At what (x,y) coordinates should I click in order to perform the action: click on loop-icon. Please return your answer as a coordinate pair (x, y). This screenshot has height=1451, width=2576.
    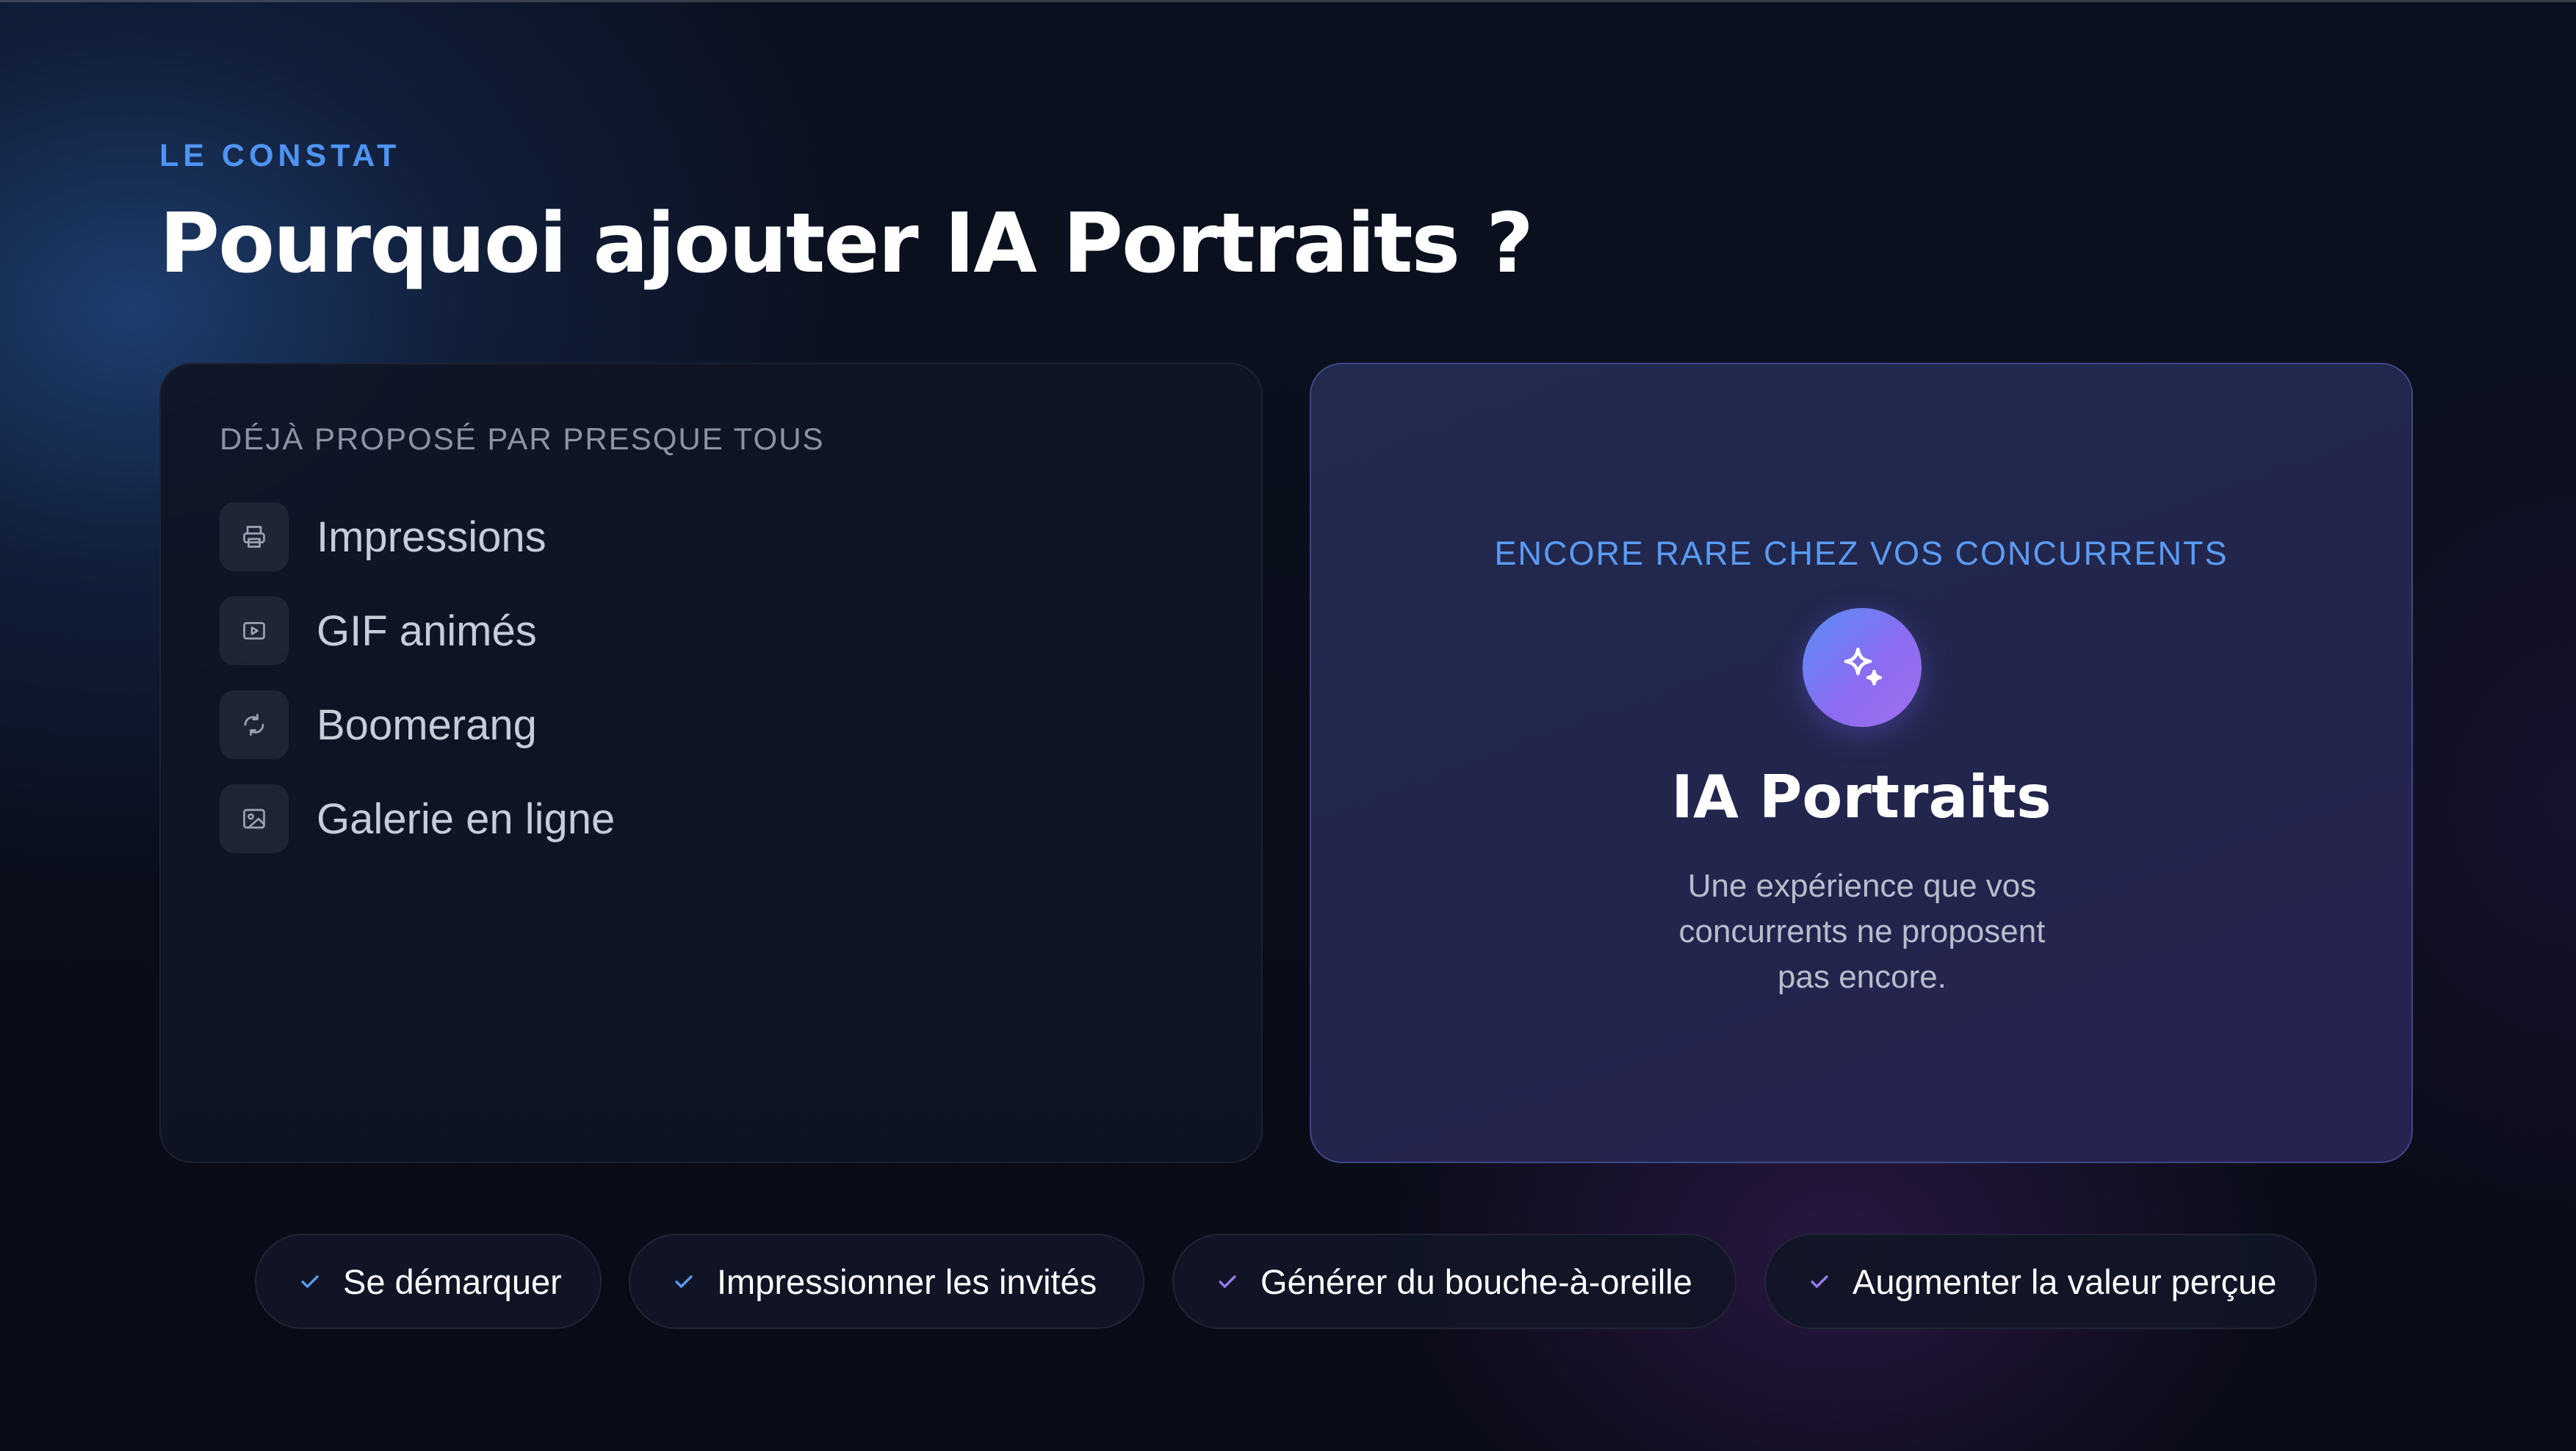
    Looking at the image, I should click on (255, 724).